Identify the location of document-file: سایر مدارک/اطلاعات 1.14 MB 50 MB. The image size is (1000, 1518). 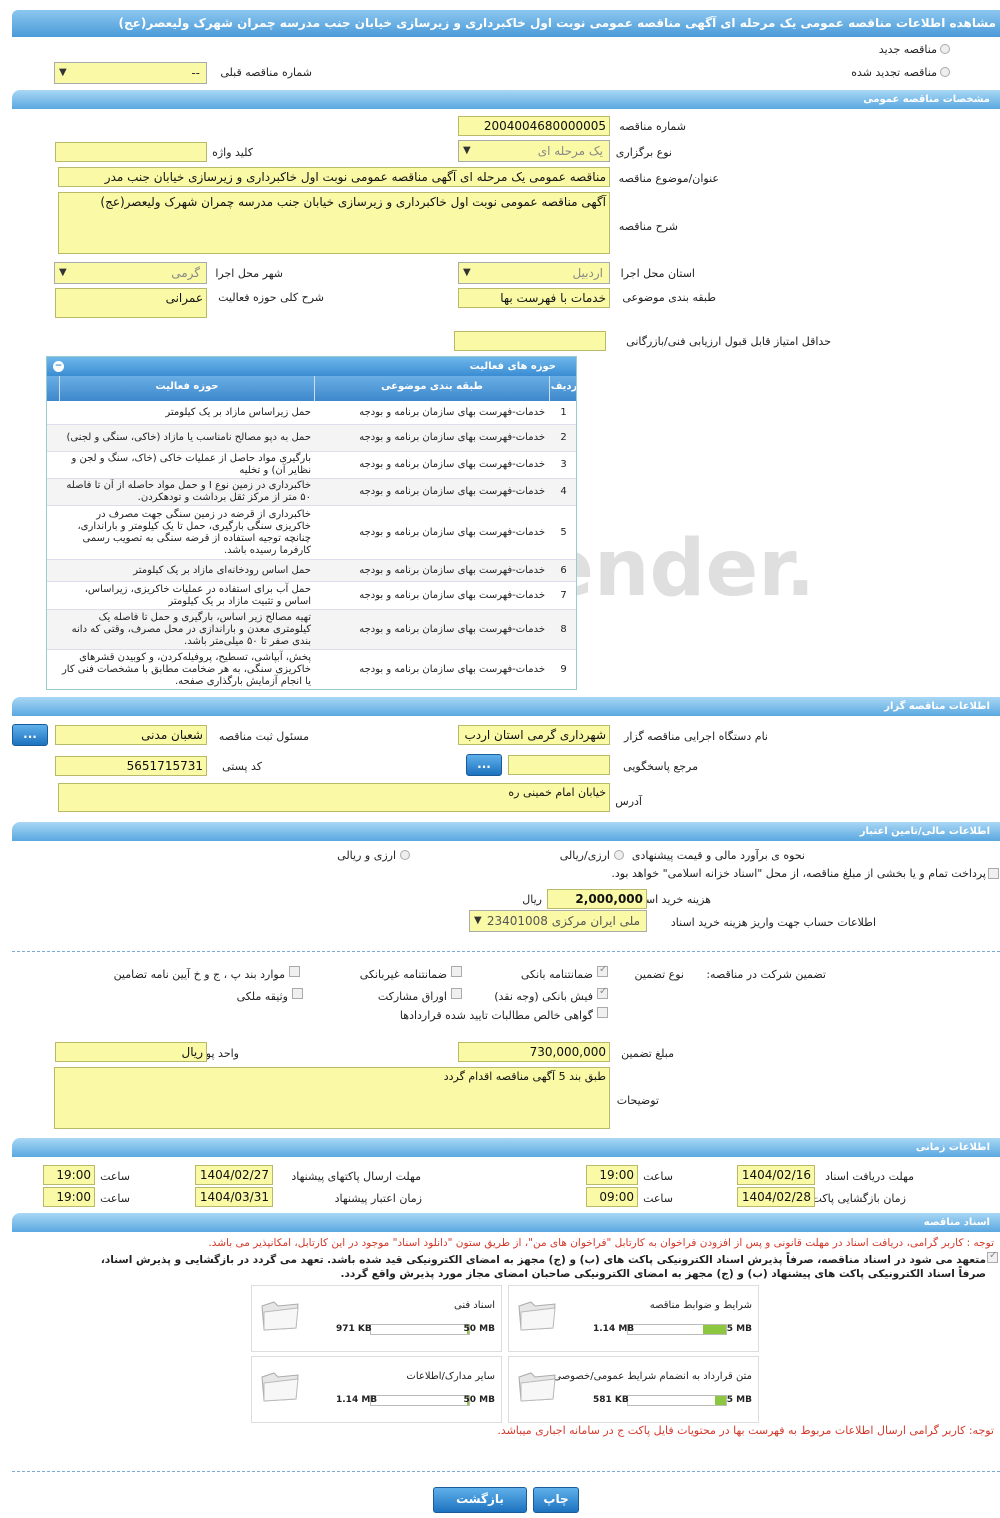
(376, 1389).